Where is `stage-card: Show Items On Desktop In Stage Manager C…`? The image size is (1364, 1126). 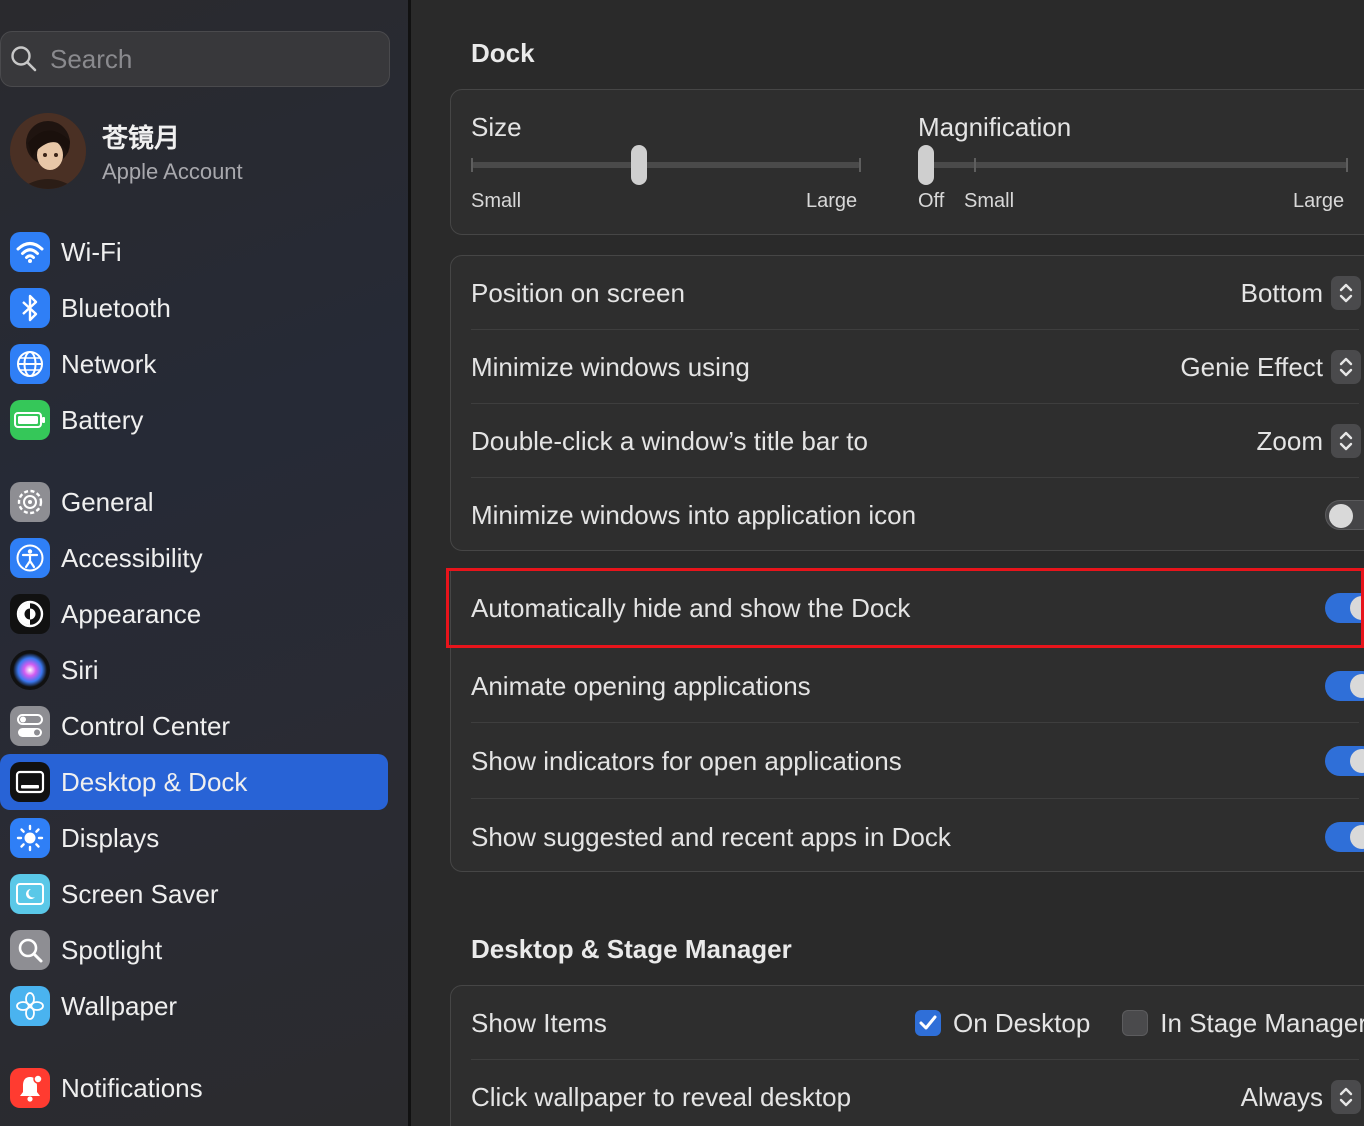 stage-card: Show Items On Desktop In Stage Manager C… is located at coordinates (907, 1055).